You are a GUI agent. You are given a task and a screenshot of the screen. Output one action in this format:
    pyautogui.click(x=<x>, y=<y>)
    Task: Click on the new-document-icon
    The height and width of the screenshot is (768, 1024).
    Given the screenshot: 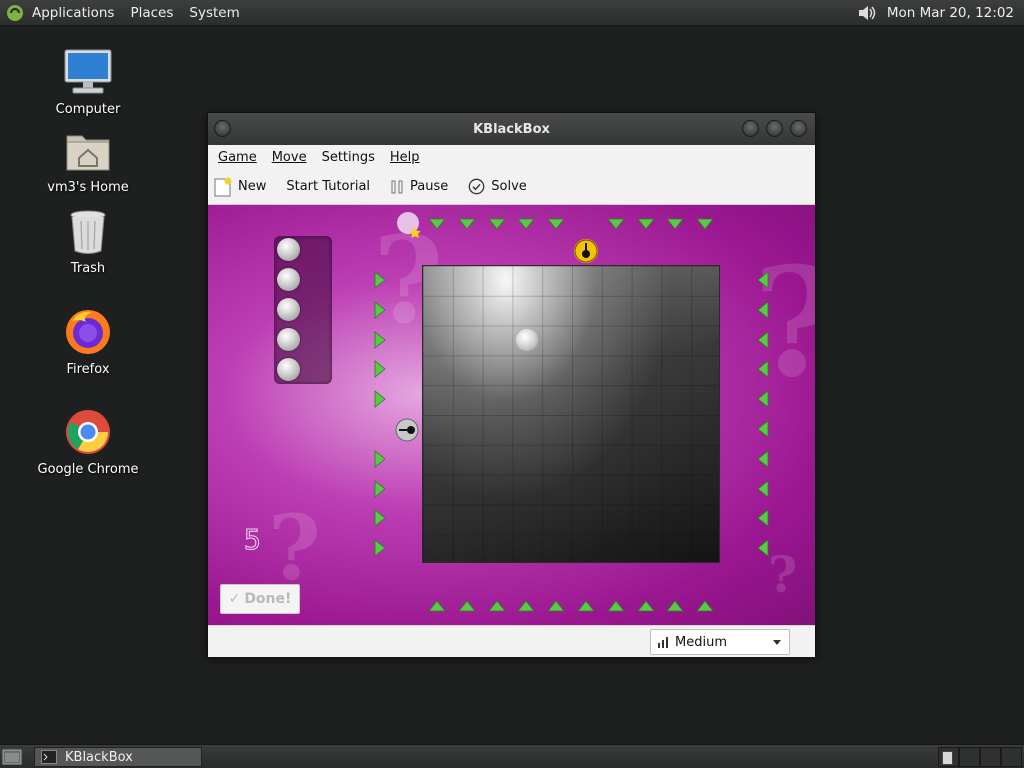 What is the action you would take?
    pyautogui.click(x=223, y=186)
    